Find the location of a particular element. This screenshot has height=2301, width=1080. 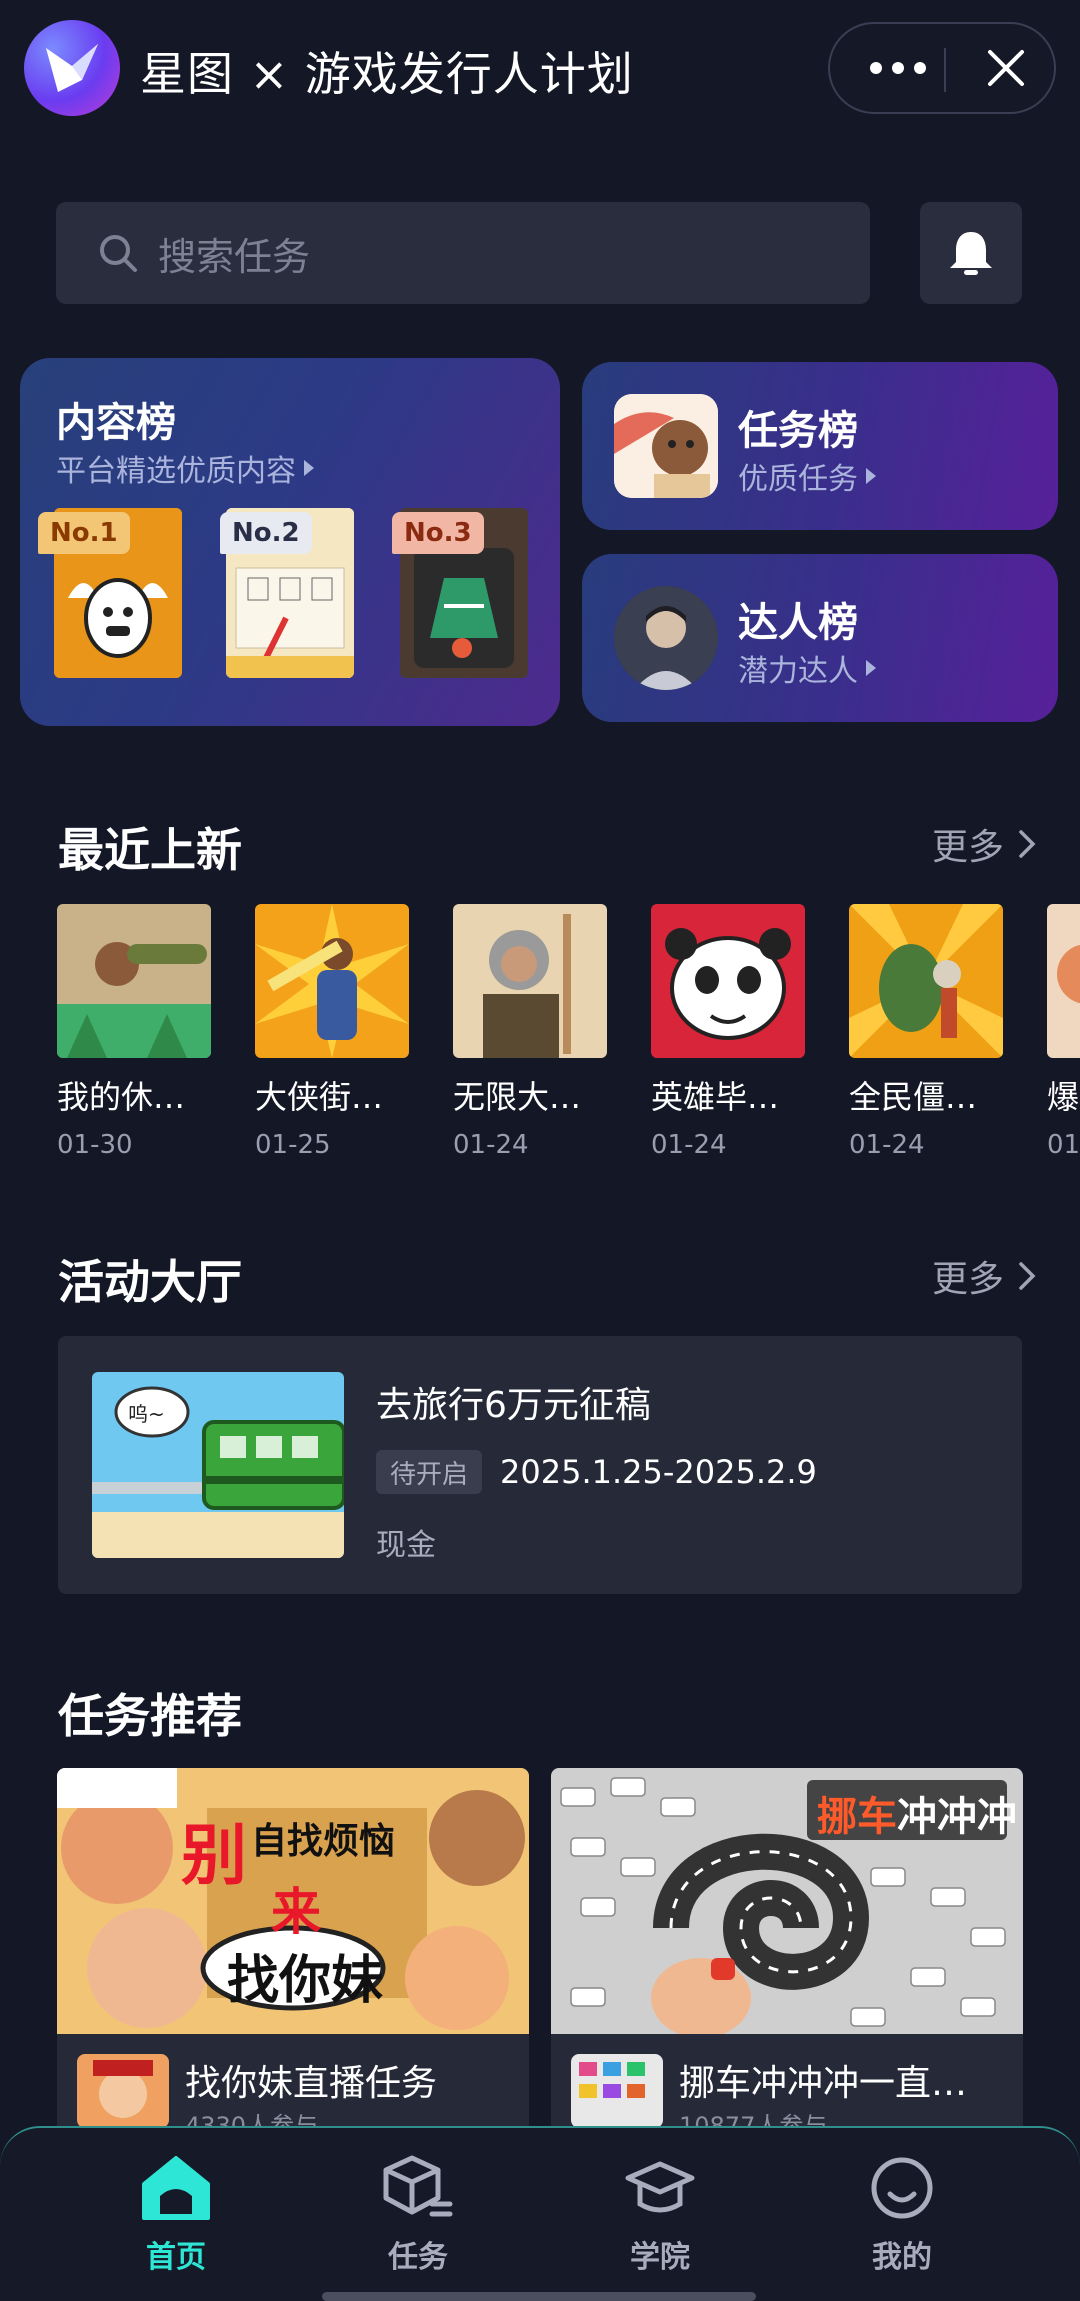

bottom-nav: 首页 任务 学院 我的 is located at coordinates (540, 2213).